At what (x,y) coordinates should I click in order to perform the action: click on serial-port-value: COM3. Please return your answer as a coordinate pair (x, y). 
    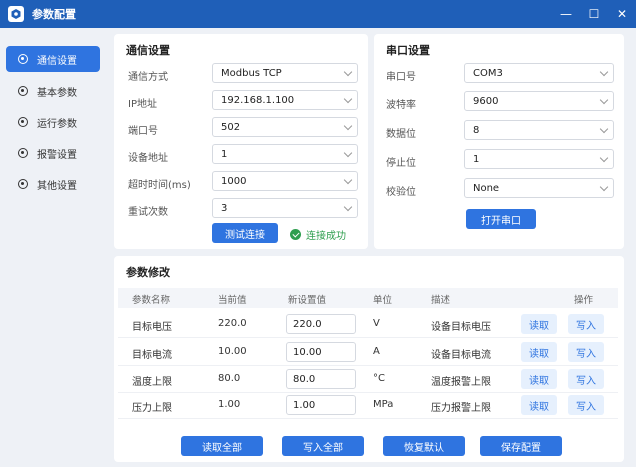
    Looking at the image, I should click on (488, 73).